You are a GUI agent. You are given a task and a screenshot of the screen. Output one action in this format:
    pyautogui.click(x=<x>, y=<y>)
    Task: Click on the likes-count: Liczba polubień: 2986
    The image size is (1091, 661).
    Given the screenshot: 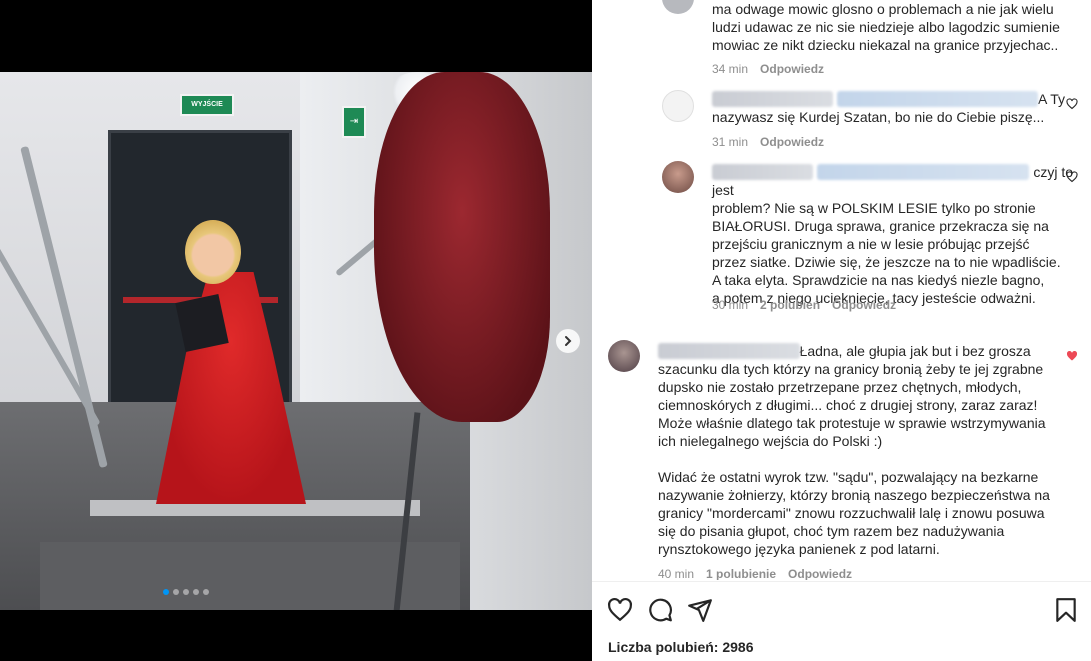 What is the action you would take?
    pyautogui.click(x=681, y=647)
    